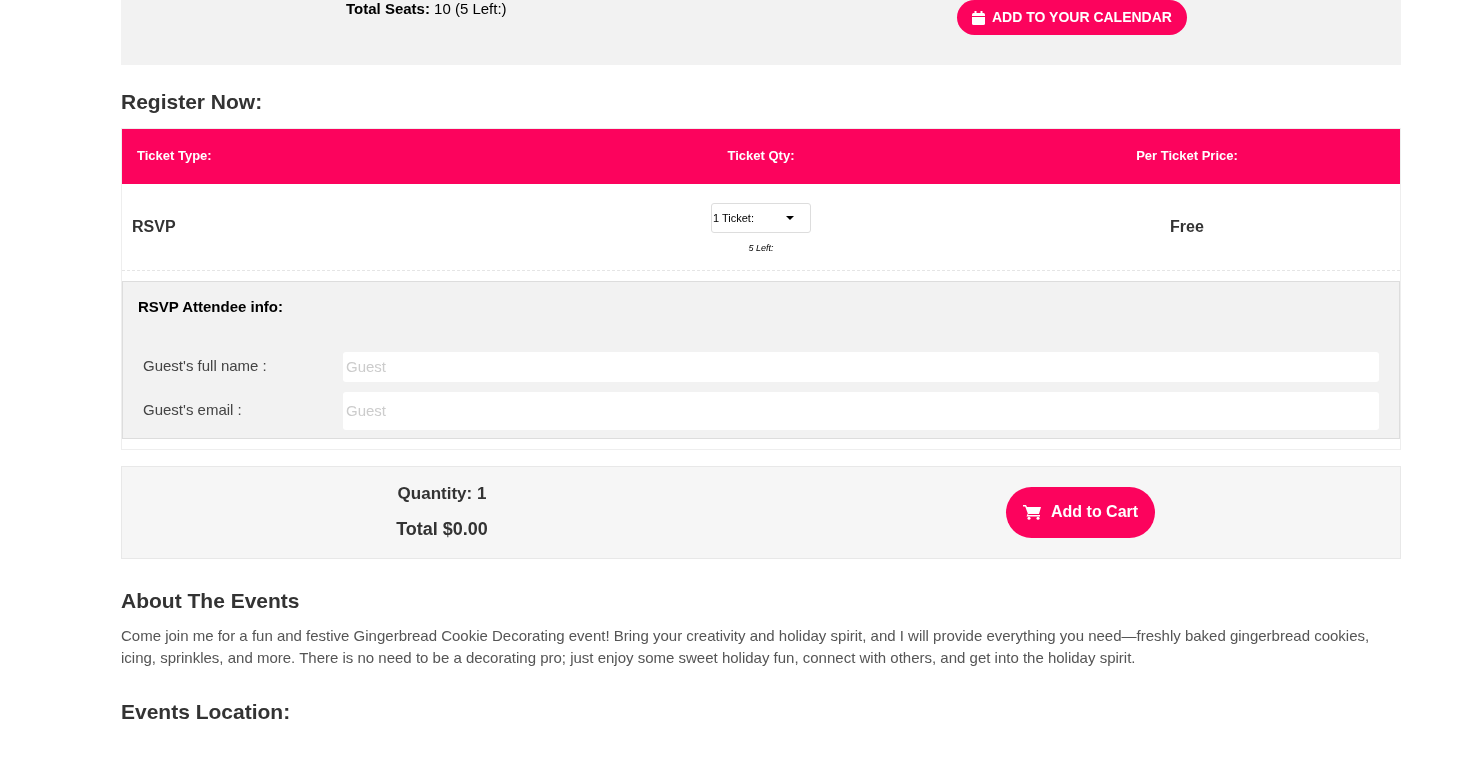  Describe the element at coordinates (1187, 156) in the screenshot. I see `column-header: Per Ticket Price:` at that location.